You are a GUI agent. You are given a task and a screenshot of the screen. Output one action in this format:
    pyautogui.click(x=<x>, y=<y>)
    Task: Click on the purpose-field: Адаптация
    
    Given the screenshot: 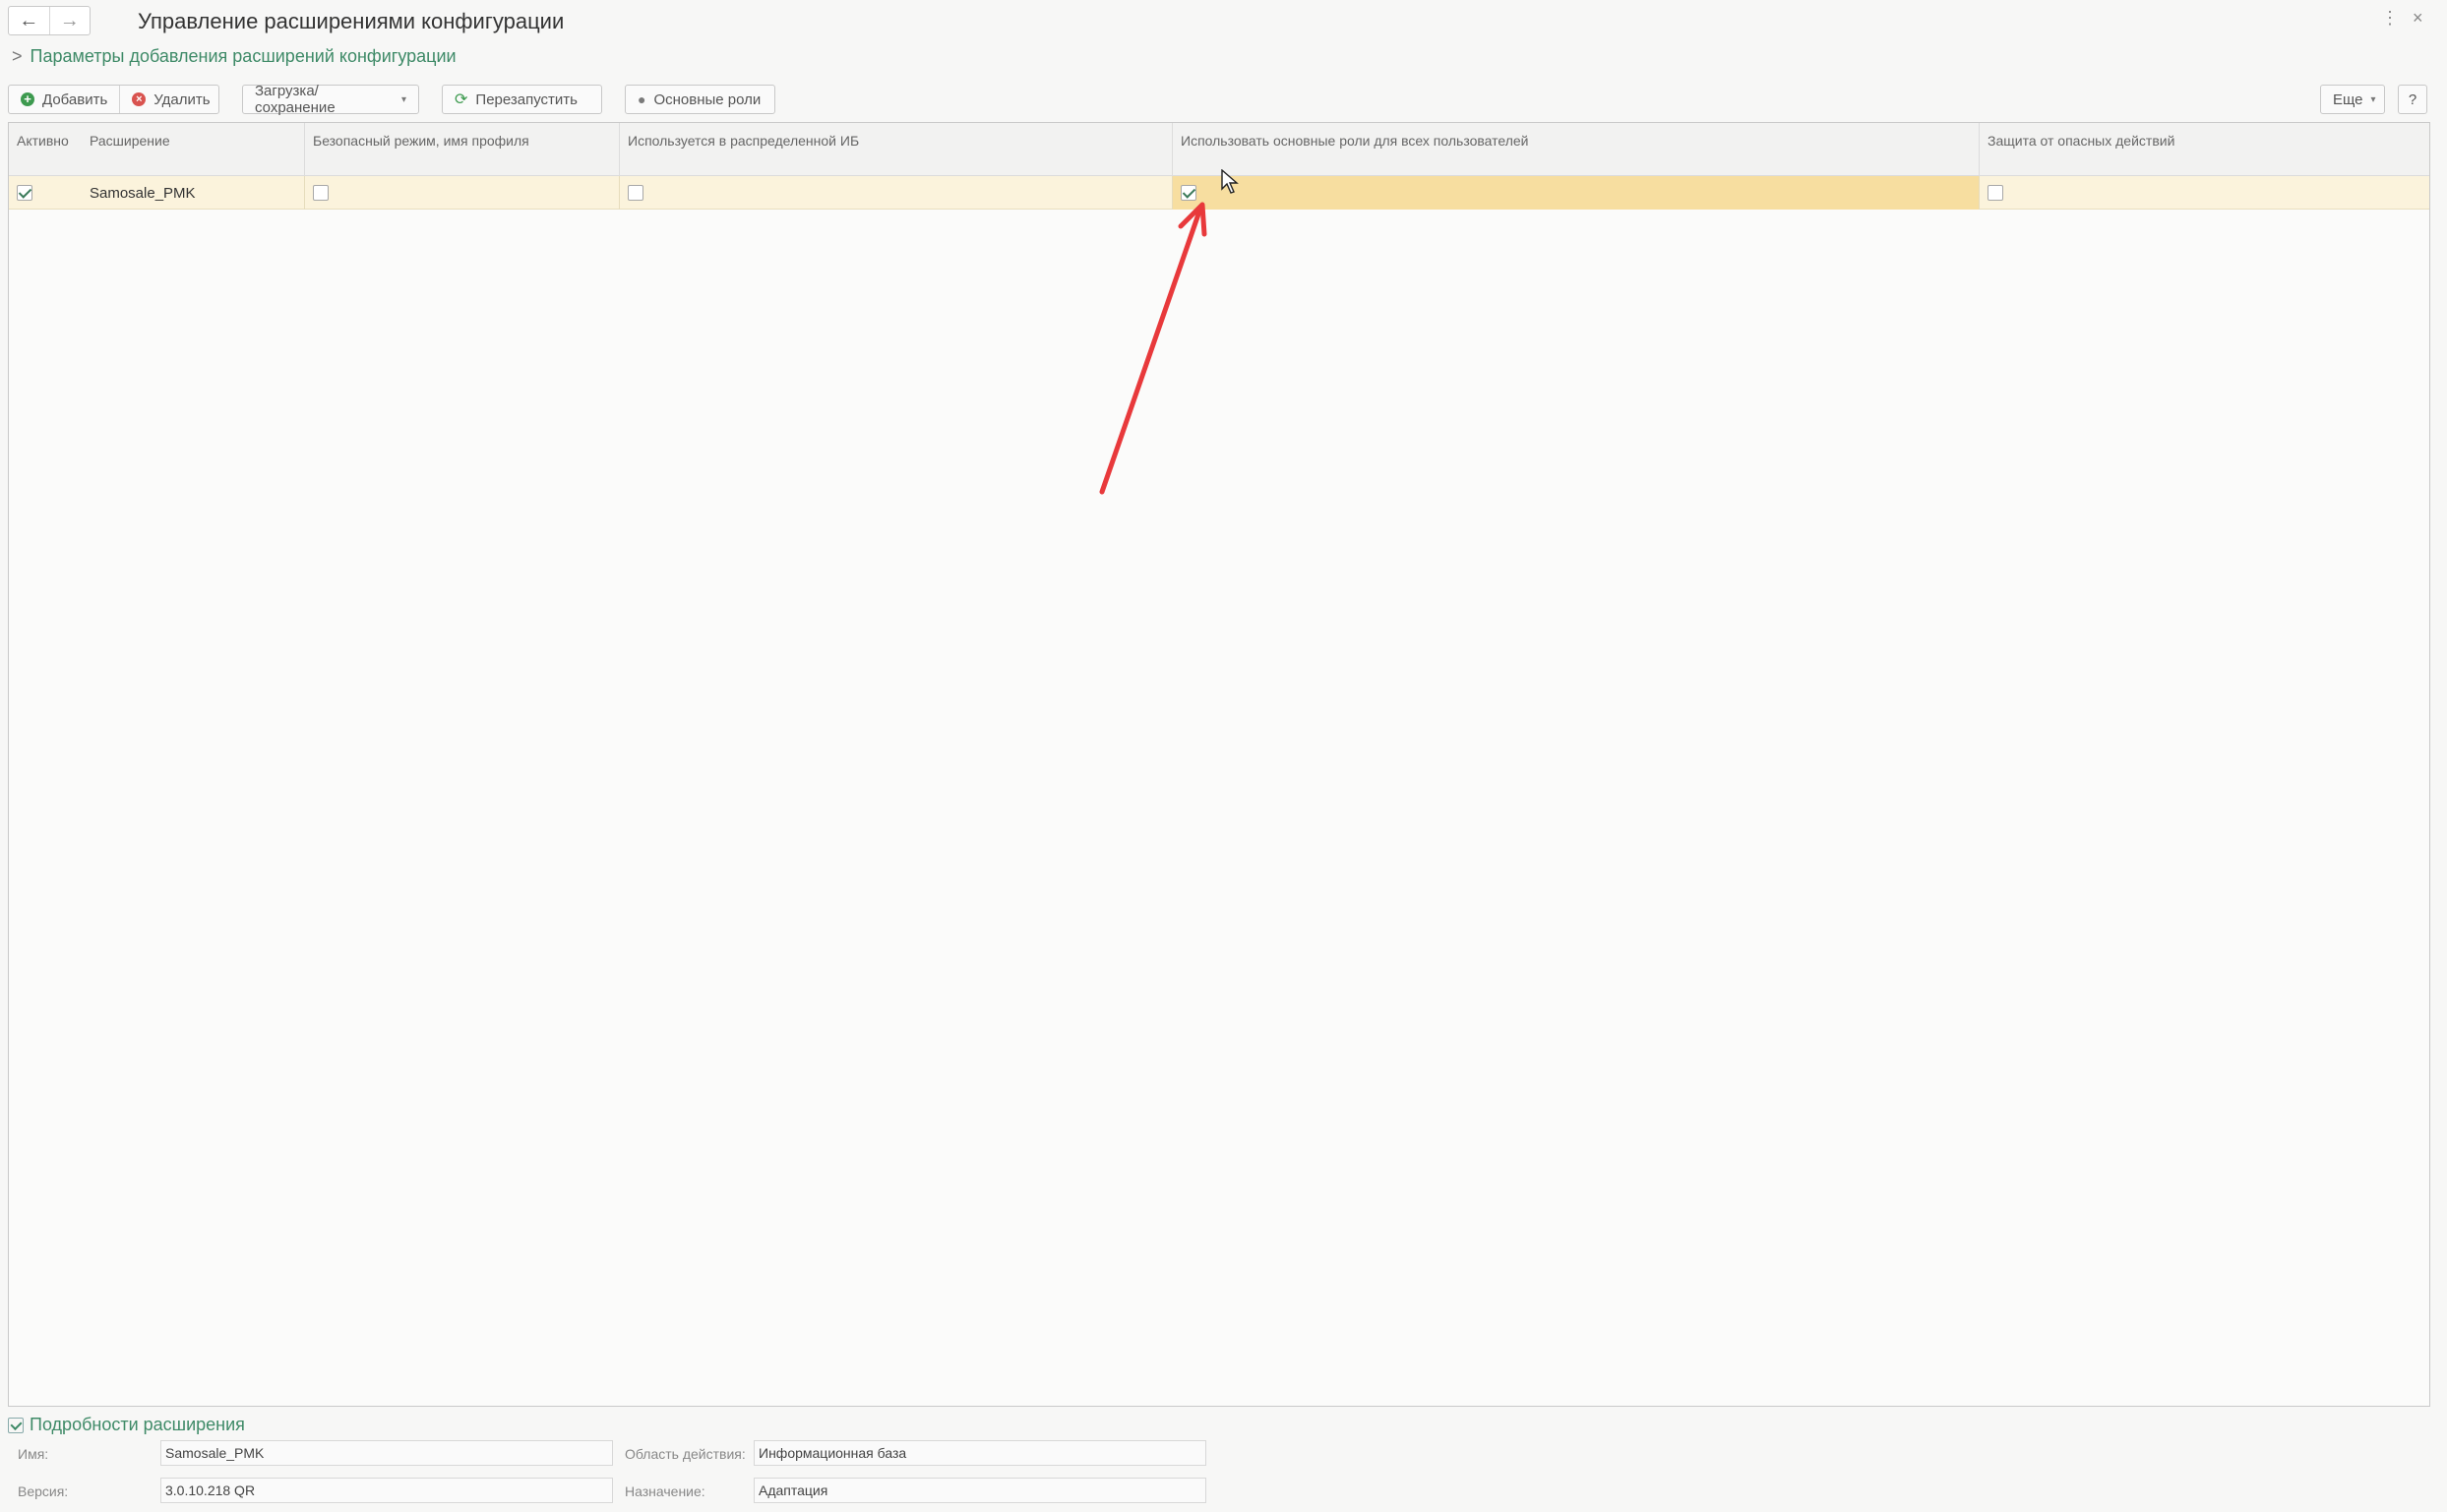 What is the action you would take?
    pyautogui.click(x=980, y=1491)
    